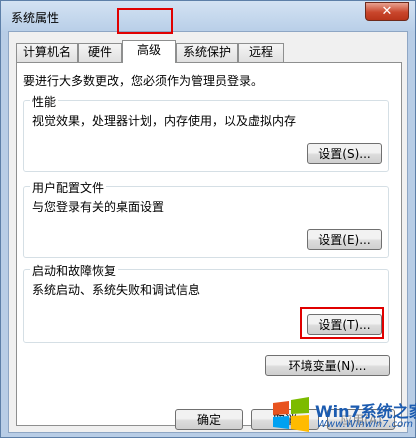 The width and height of the screenshot is (416, 438). What do you see at coordinates (143, 81) in the screenshot?
I see `admin-notice: 要进行大多数更改，您必须作为管理员登录。` at bounding box center [143, 81].